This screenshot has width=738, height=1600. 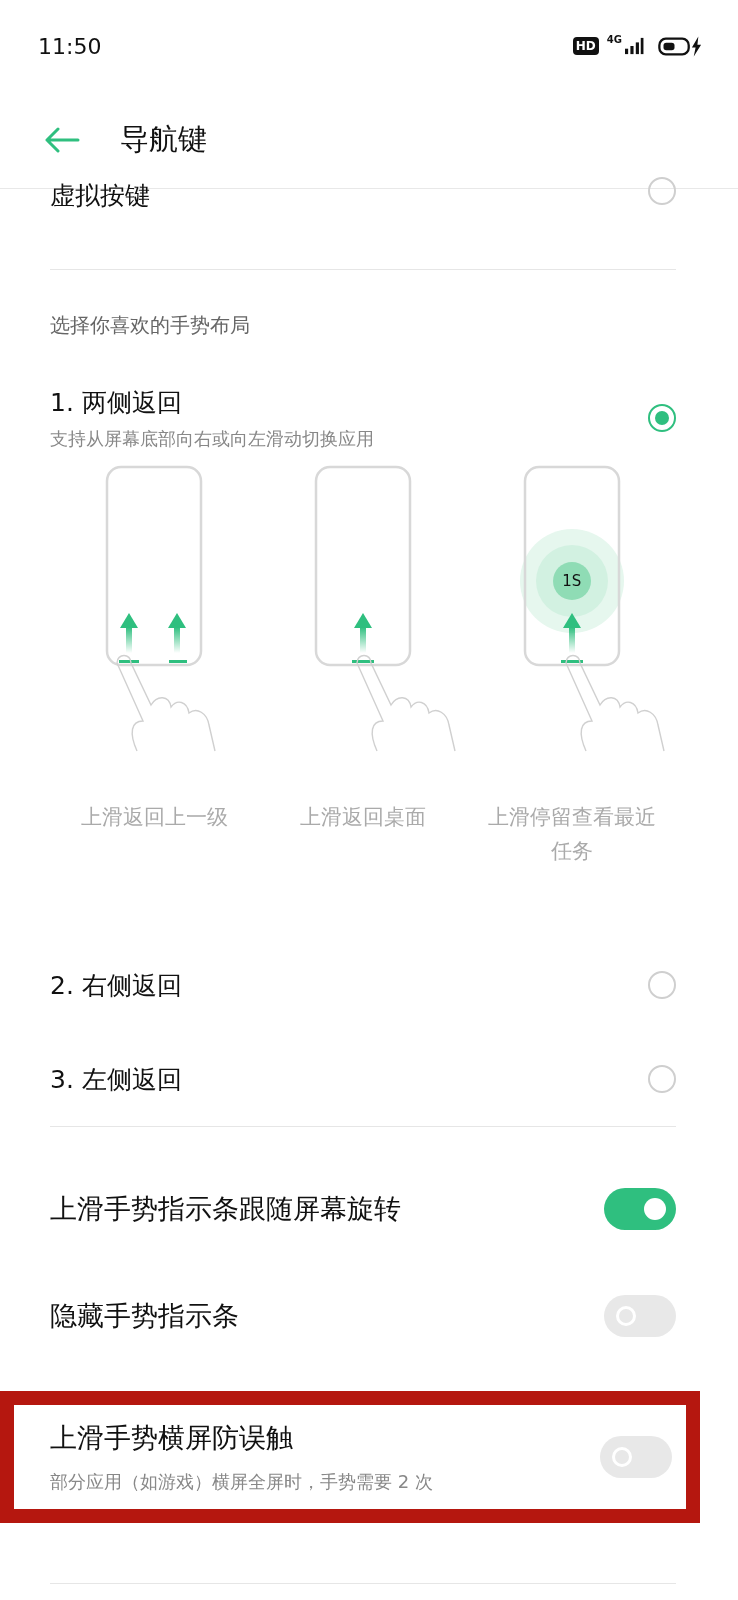 What do you see at coordinates (116, 1079) in the screenshot?
I see `option-label: 3. 左侧返回` at bounding box center [116, 1079].